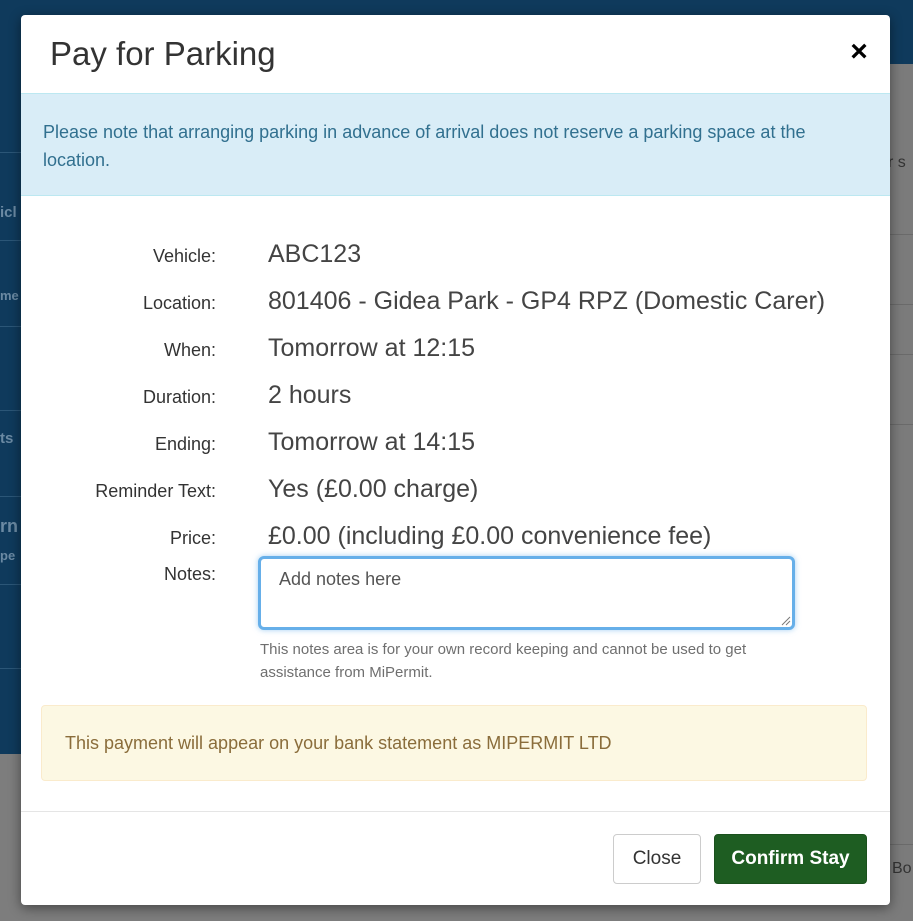 The width and height of the screenshot is (913, 921). I want to click on background-fragment: Bo, so click(902, 868).